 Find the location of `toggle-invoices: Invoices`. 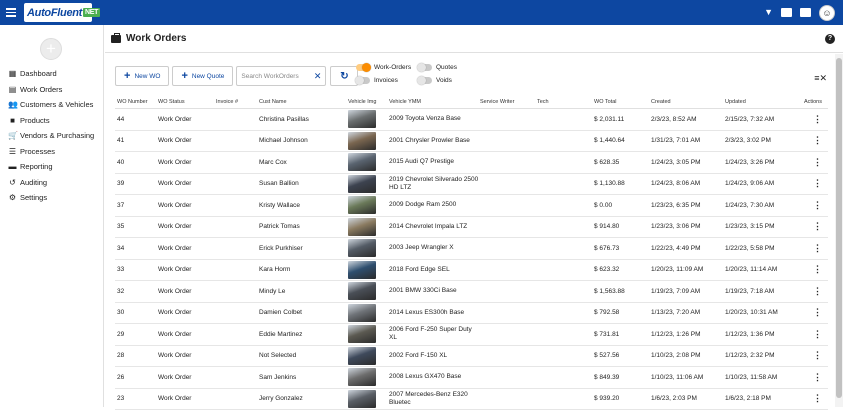

toggle-invoices: Invoices is located at coordinates (377, 80).